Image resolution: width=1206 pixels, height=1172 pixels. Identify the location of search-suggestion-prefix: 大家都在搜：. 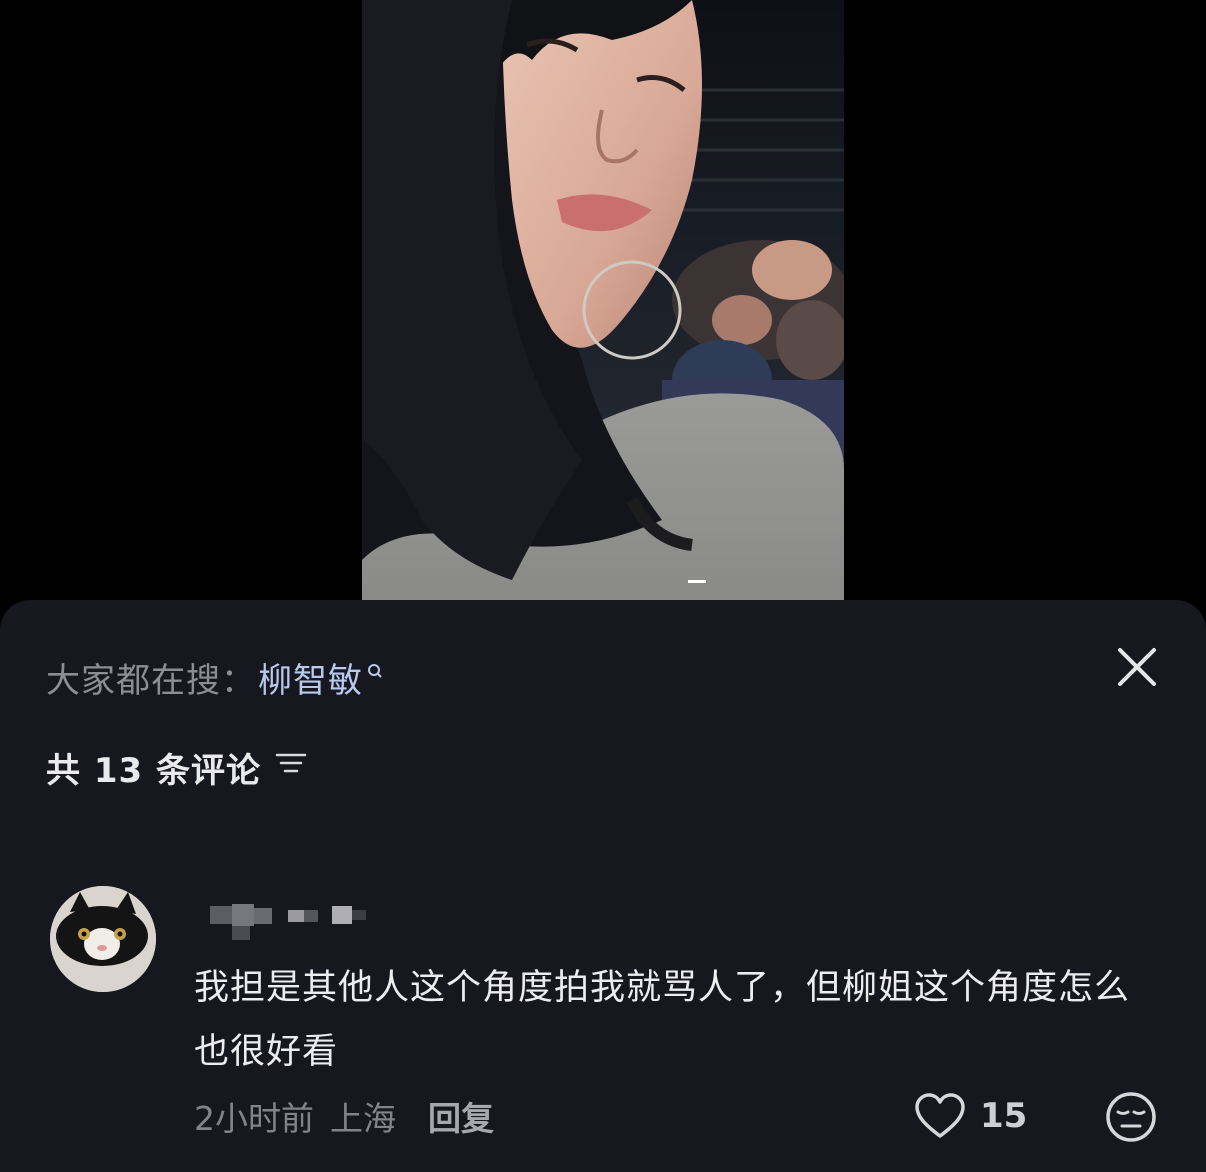
(151, 680).